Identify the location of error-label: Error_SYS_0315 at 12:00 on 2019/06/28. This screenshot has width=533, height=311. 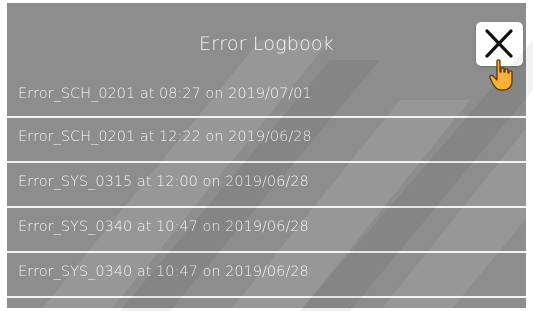
(163, 182).